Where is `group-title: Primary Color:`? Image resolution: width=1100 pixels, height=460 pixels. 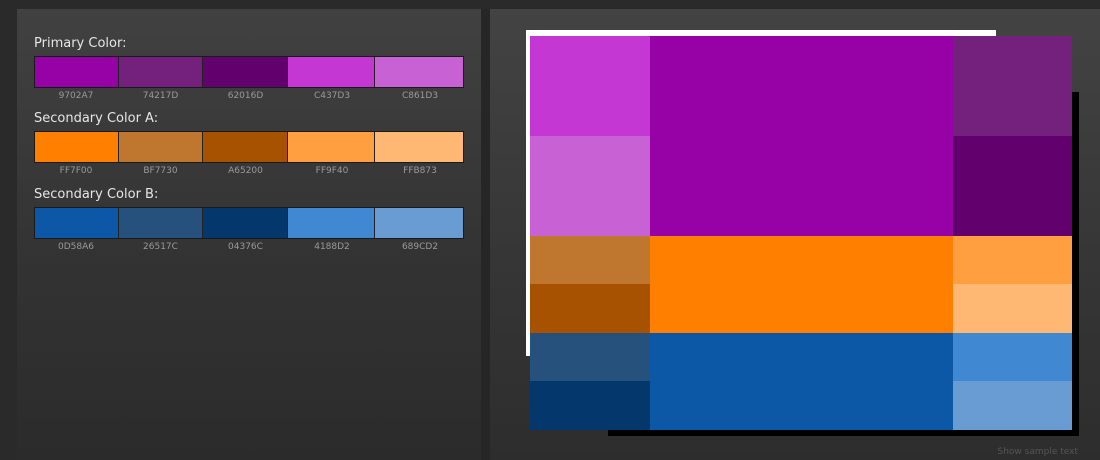 group-title: Primary Color: is located at coordinates (80, 43).